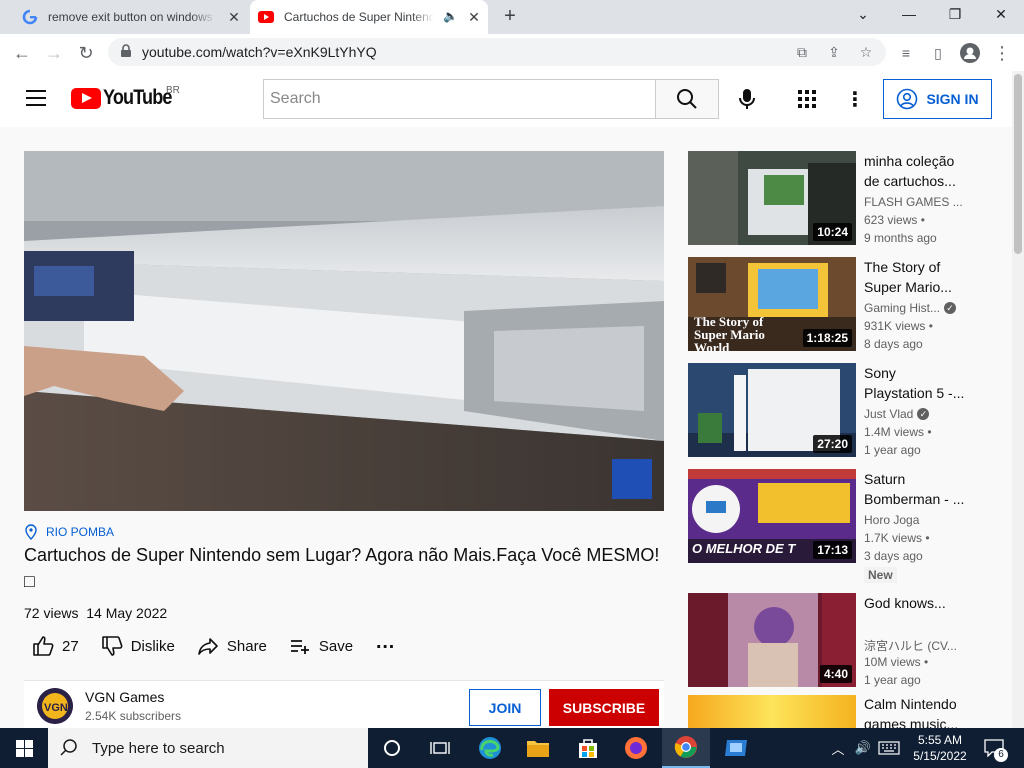 This screenshot has height=768, width=1024. I want to click on chrome-icon, so click(686, 748).